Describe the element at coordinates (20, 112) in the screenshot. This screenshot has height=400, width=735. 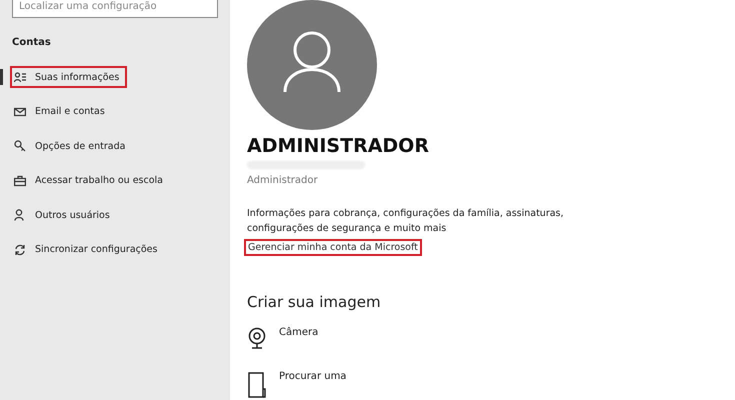
I see `mail-icon` at that location.